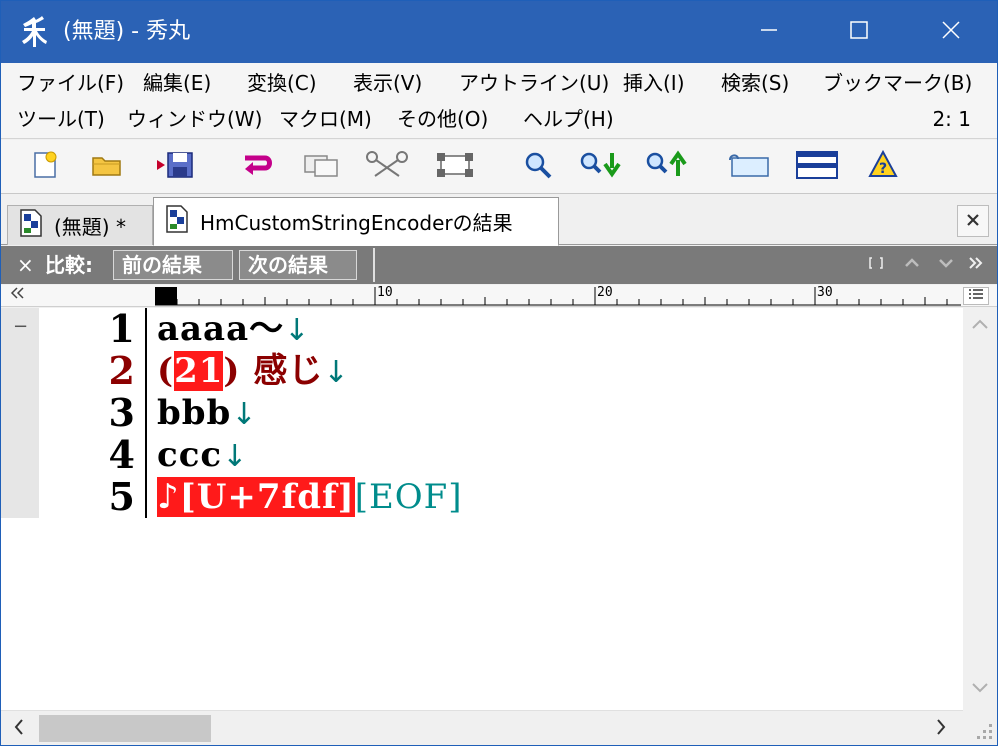  What do you see at coordinates (442, 119) in the screenshot?
I see `menu-other: その他(O)` at bounding box center [442, 119].